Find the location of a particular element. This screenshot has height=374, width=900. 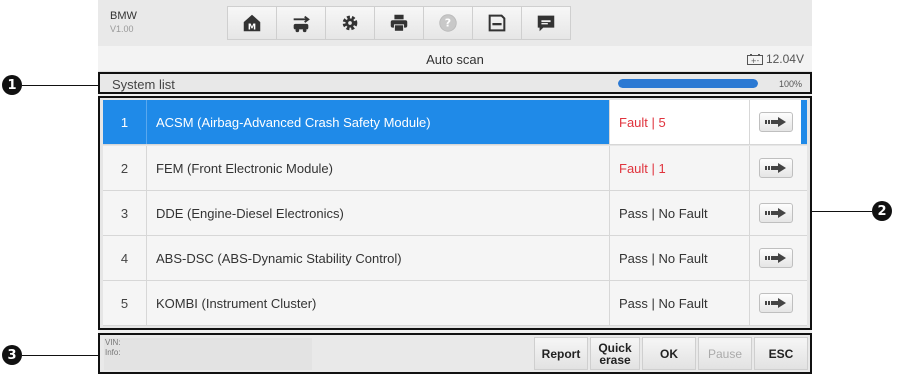

bottom-action-bar: VIN: Info: Report Quick erase OK Pause ESC is located at coordinates (455, 353).